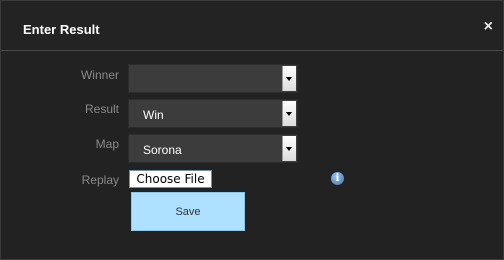 The height and width of the screenshot is (260, 504). What do you see at coordinates (213, 113) in the screenshot?
I see `result-select: Win` at bounding box center [213, 113].